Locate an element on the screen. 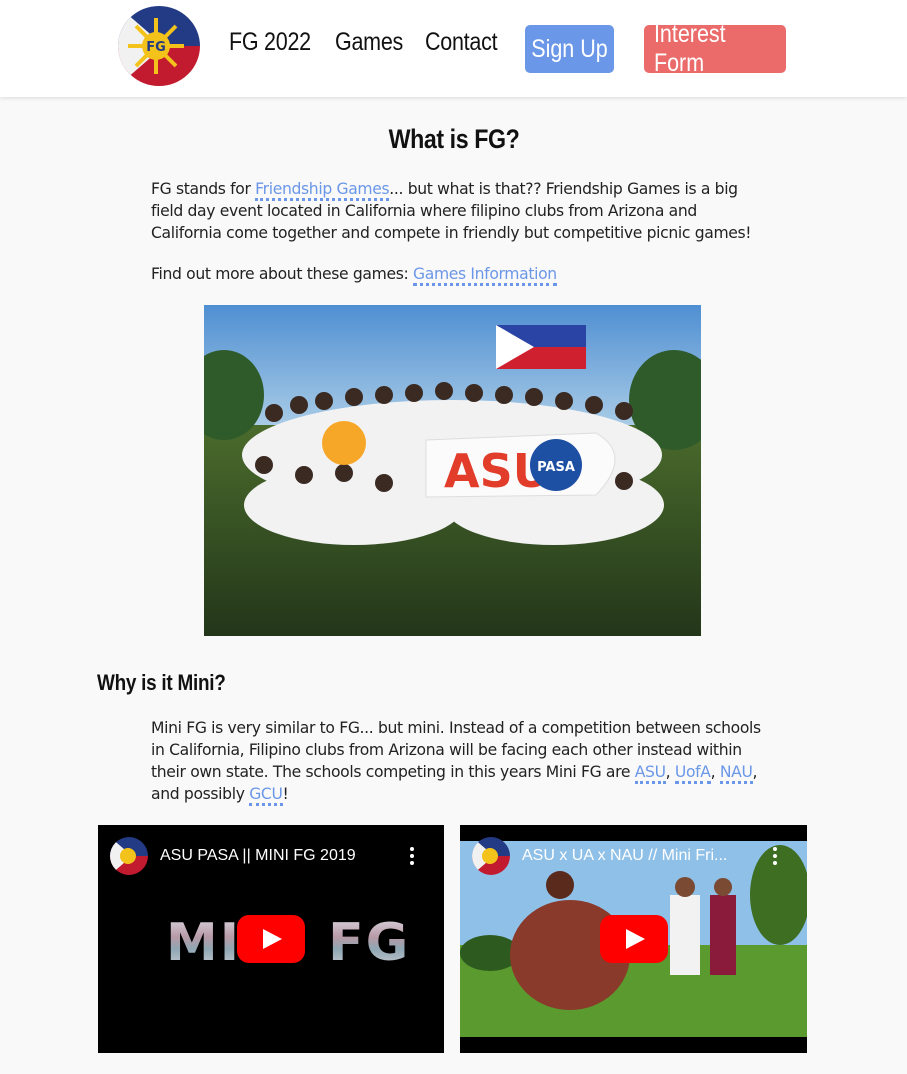 The height and width of the screenshot is (1074, 907). video-embed-1: MINI FG ASU PASA || MINI FG 2019 is located at coordinates (271, 939).